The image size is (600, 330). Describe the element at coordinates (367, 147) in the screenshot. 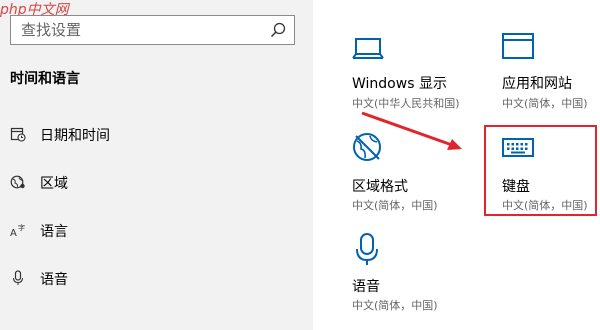

I see `region-format-icon` at that location.